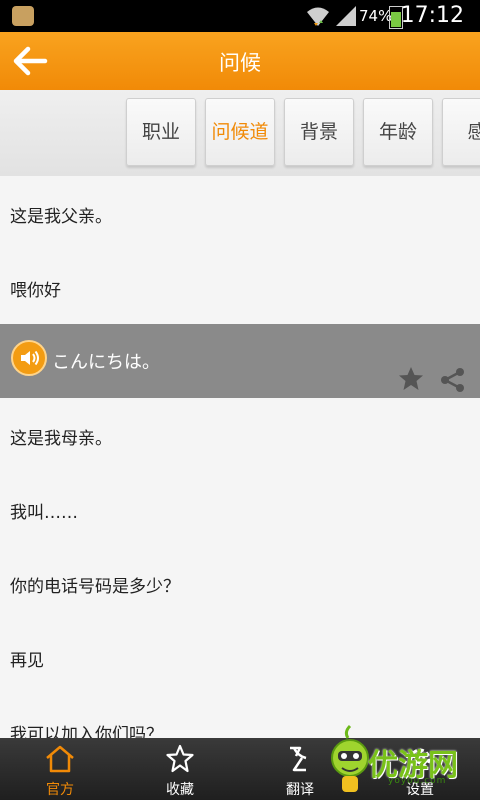  Describe the element at coordinates (161, 132) in the screenshot. I see `tab-profession: 职业` at that location.